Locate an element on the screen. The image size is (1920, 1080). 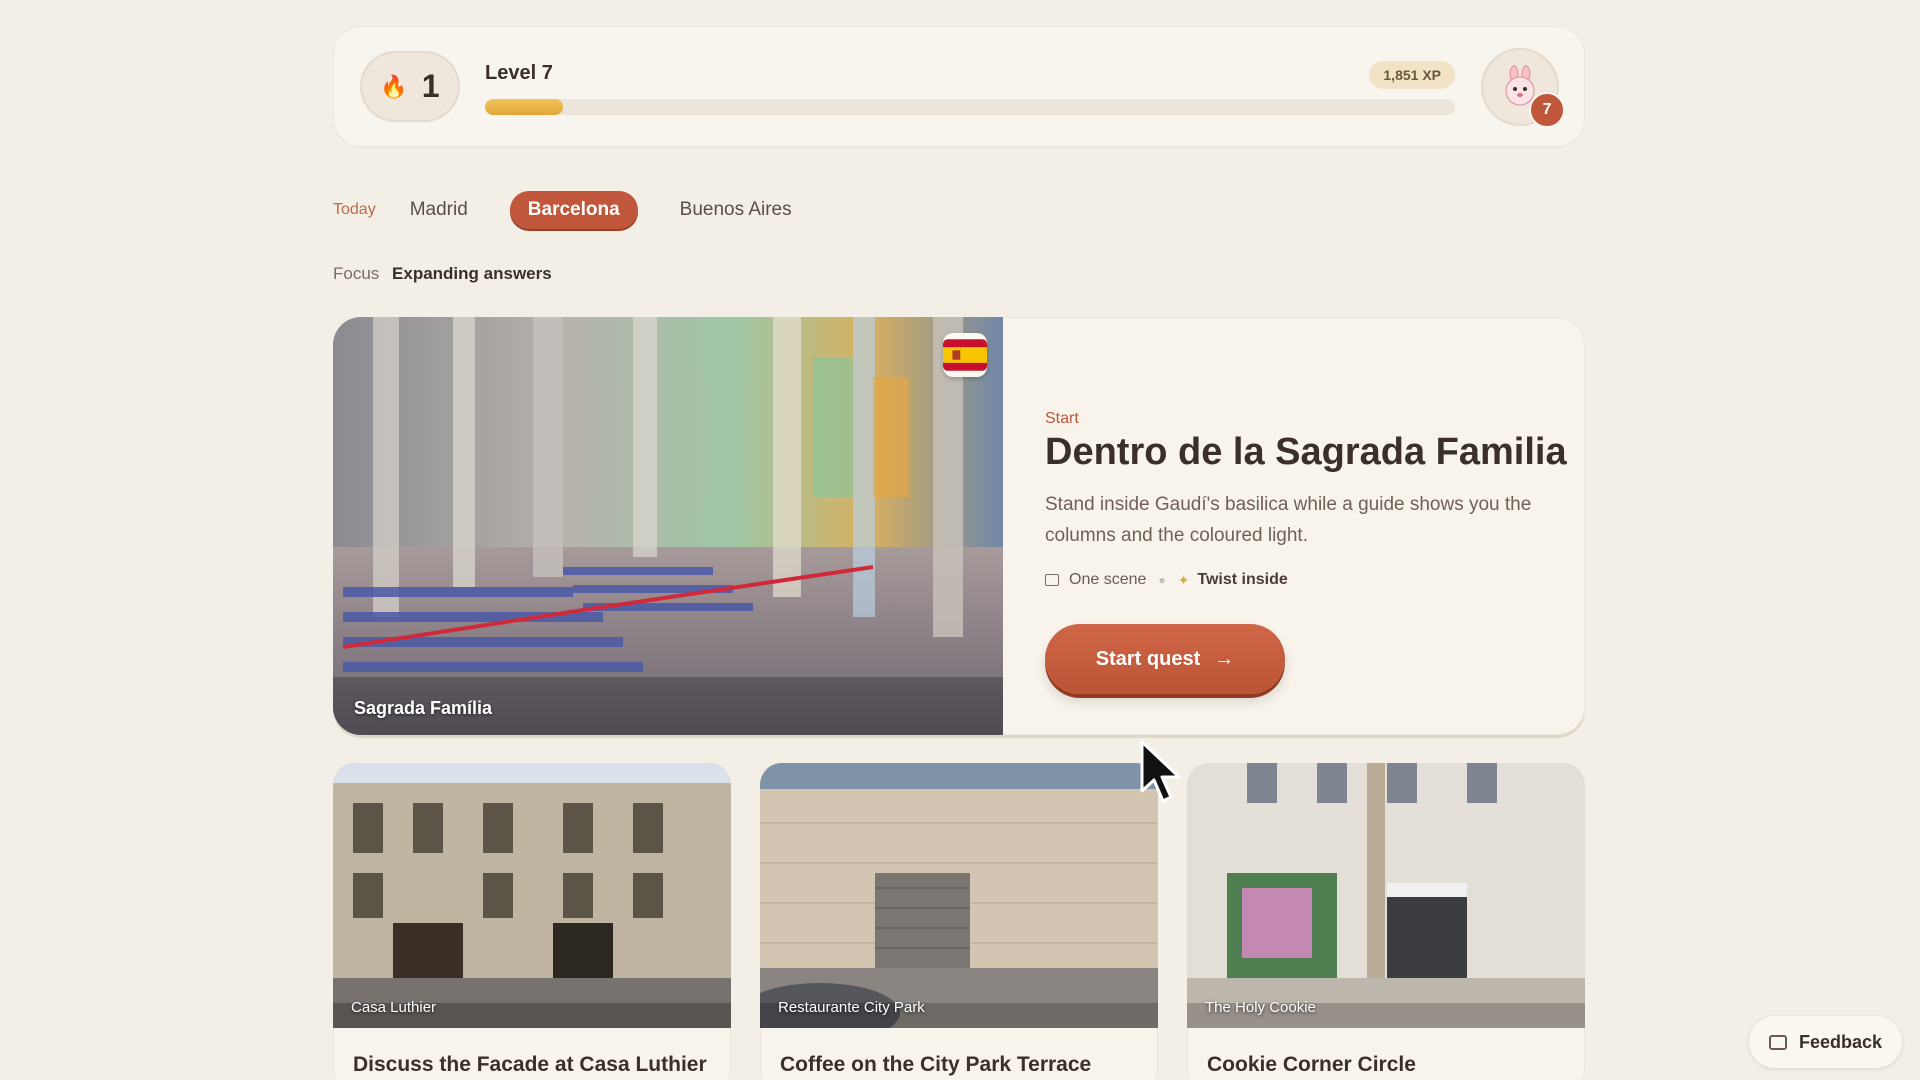
start-quest-label: Start quest is located at coordinates (1148, 658).